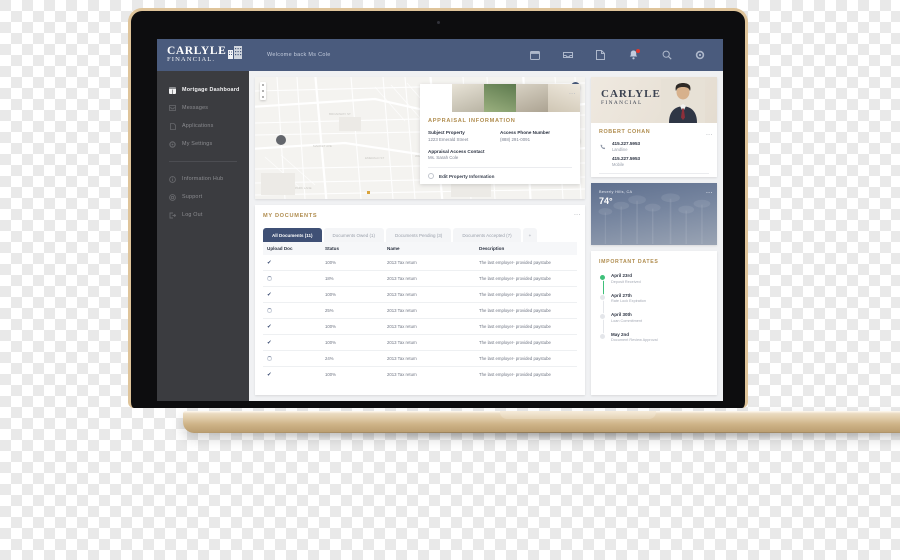 The width and height of the screenshot is (900, 560). I want to click on sidebar-item-label: Support, so click(192, 197).